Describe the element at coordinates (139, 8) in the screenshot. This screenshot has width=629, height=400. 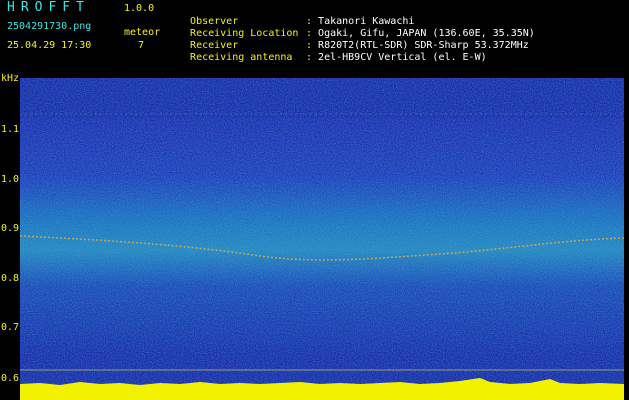
I see `app-version: 1.0.0` at that location.